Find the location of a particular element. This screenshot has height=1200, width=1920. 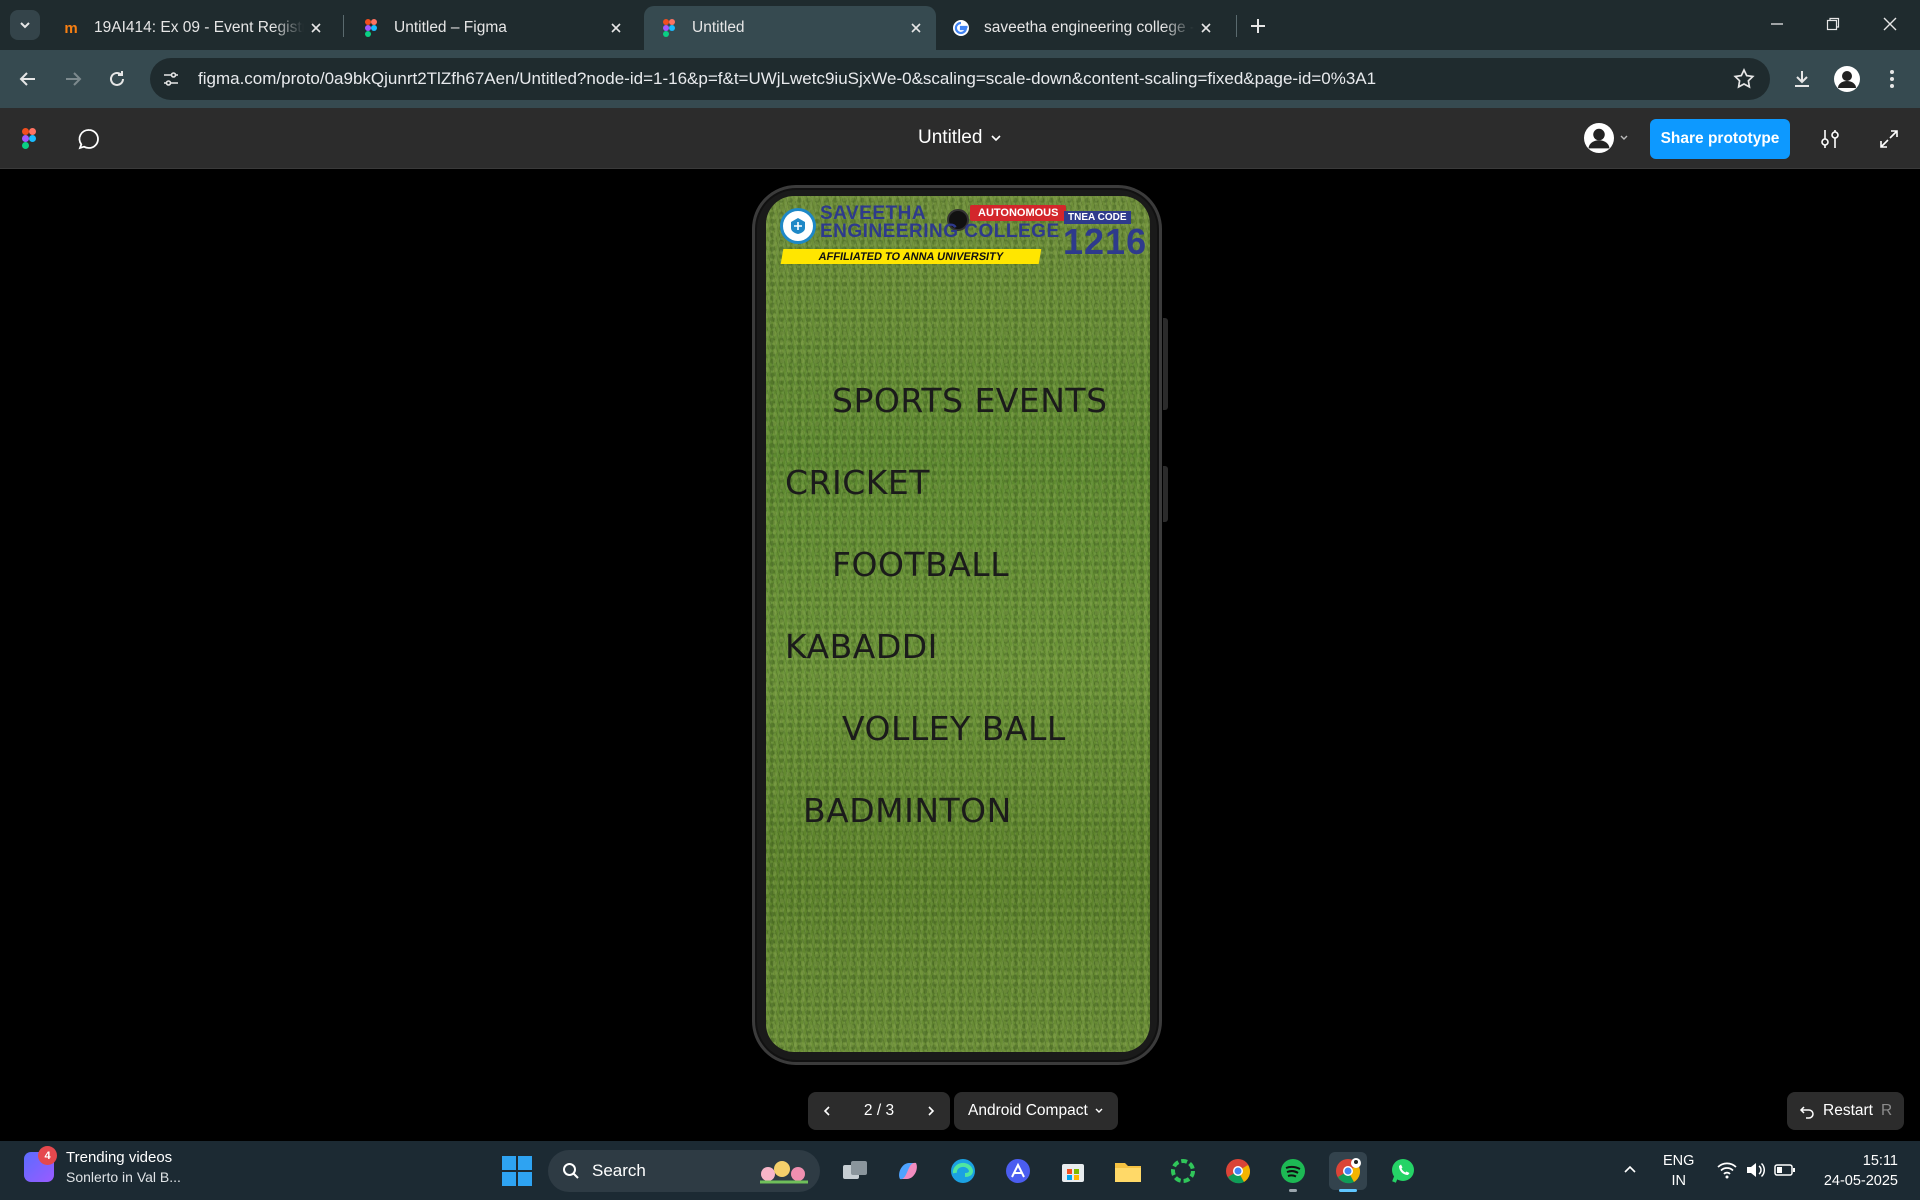

wifi-icon is located at coordinates (1727, 1172).